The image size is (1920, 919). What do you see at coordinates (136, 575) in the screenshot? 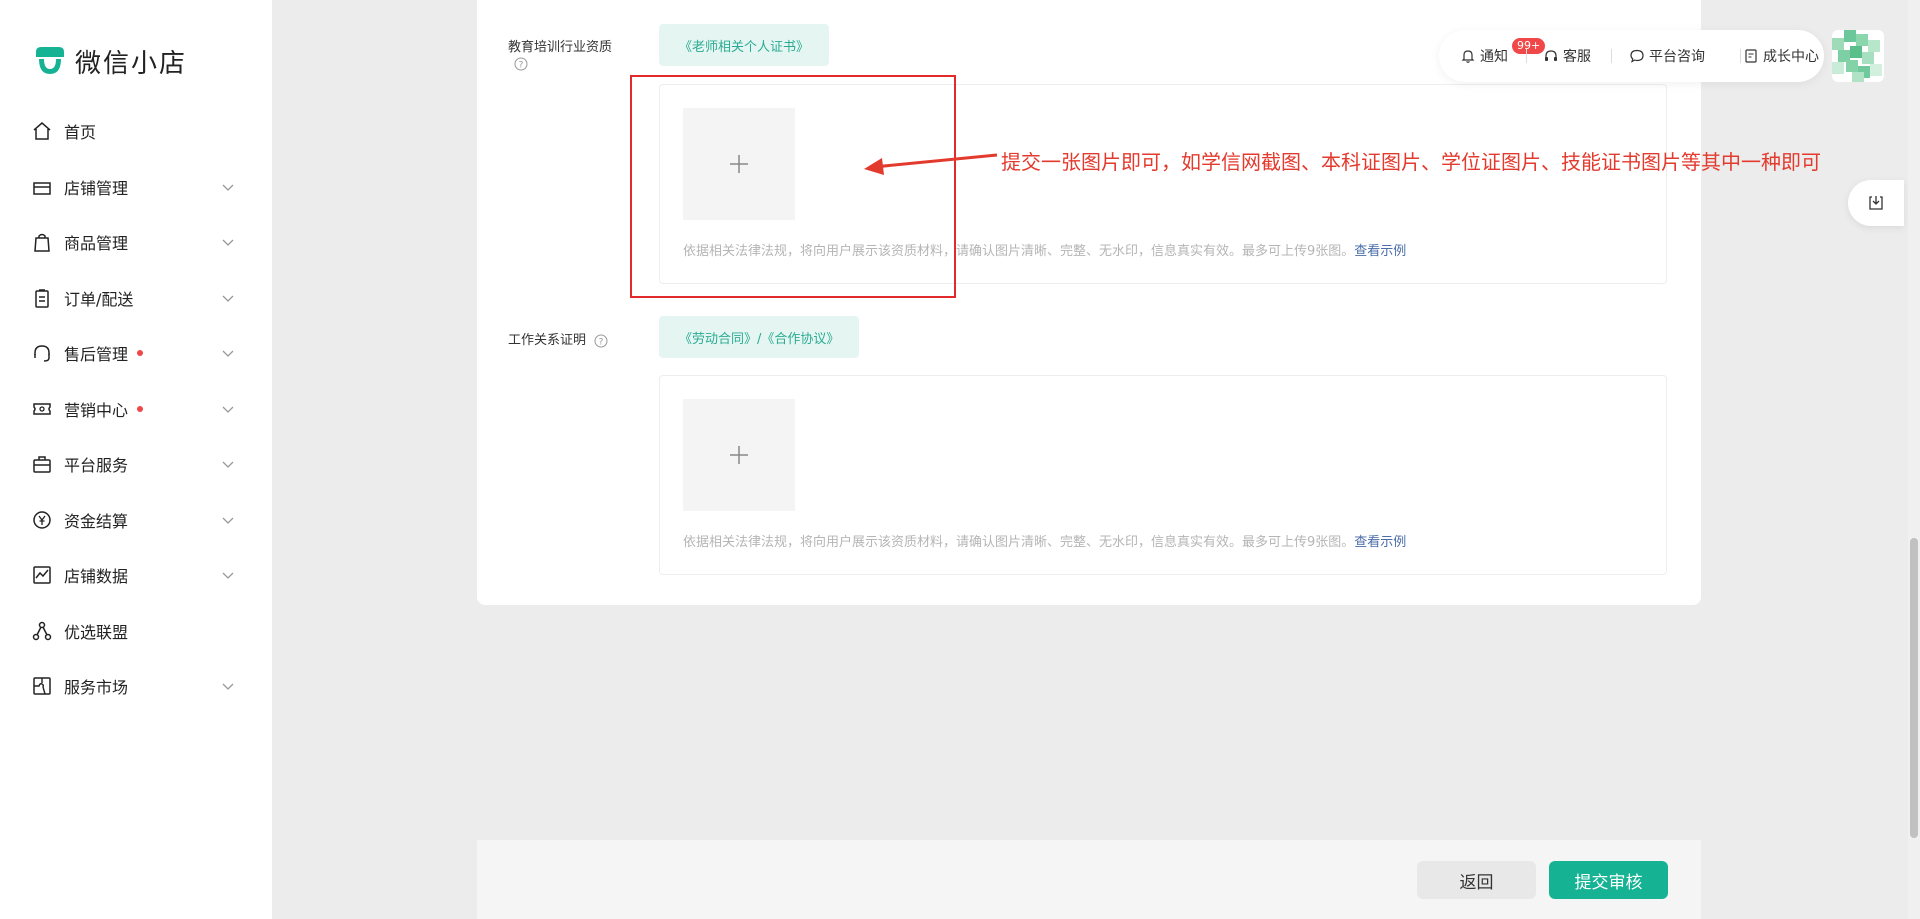
I see `sidebar-item-9: 店铺数据` at bounding box center [136, 575].